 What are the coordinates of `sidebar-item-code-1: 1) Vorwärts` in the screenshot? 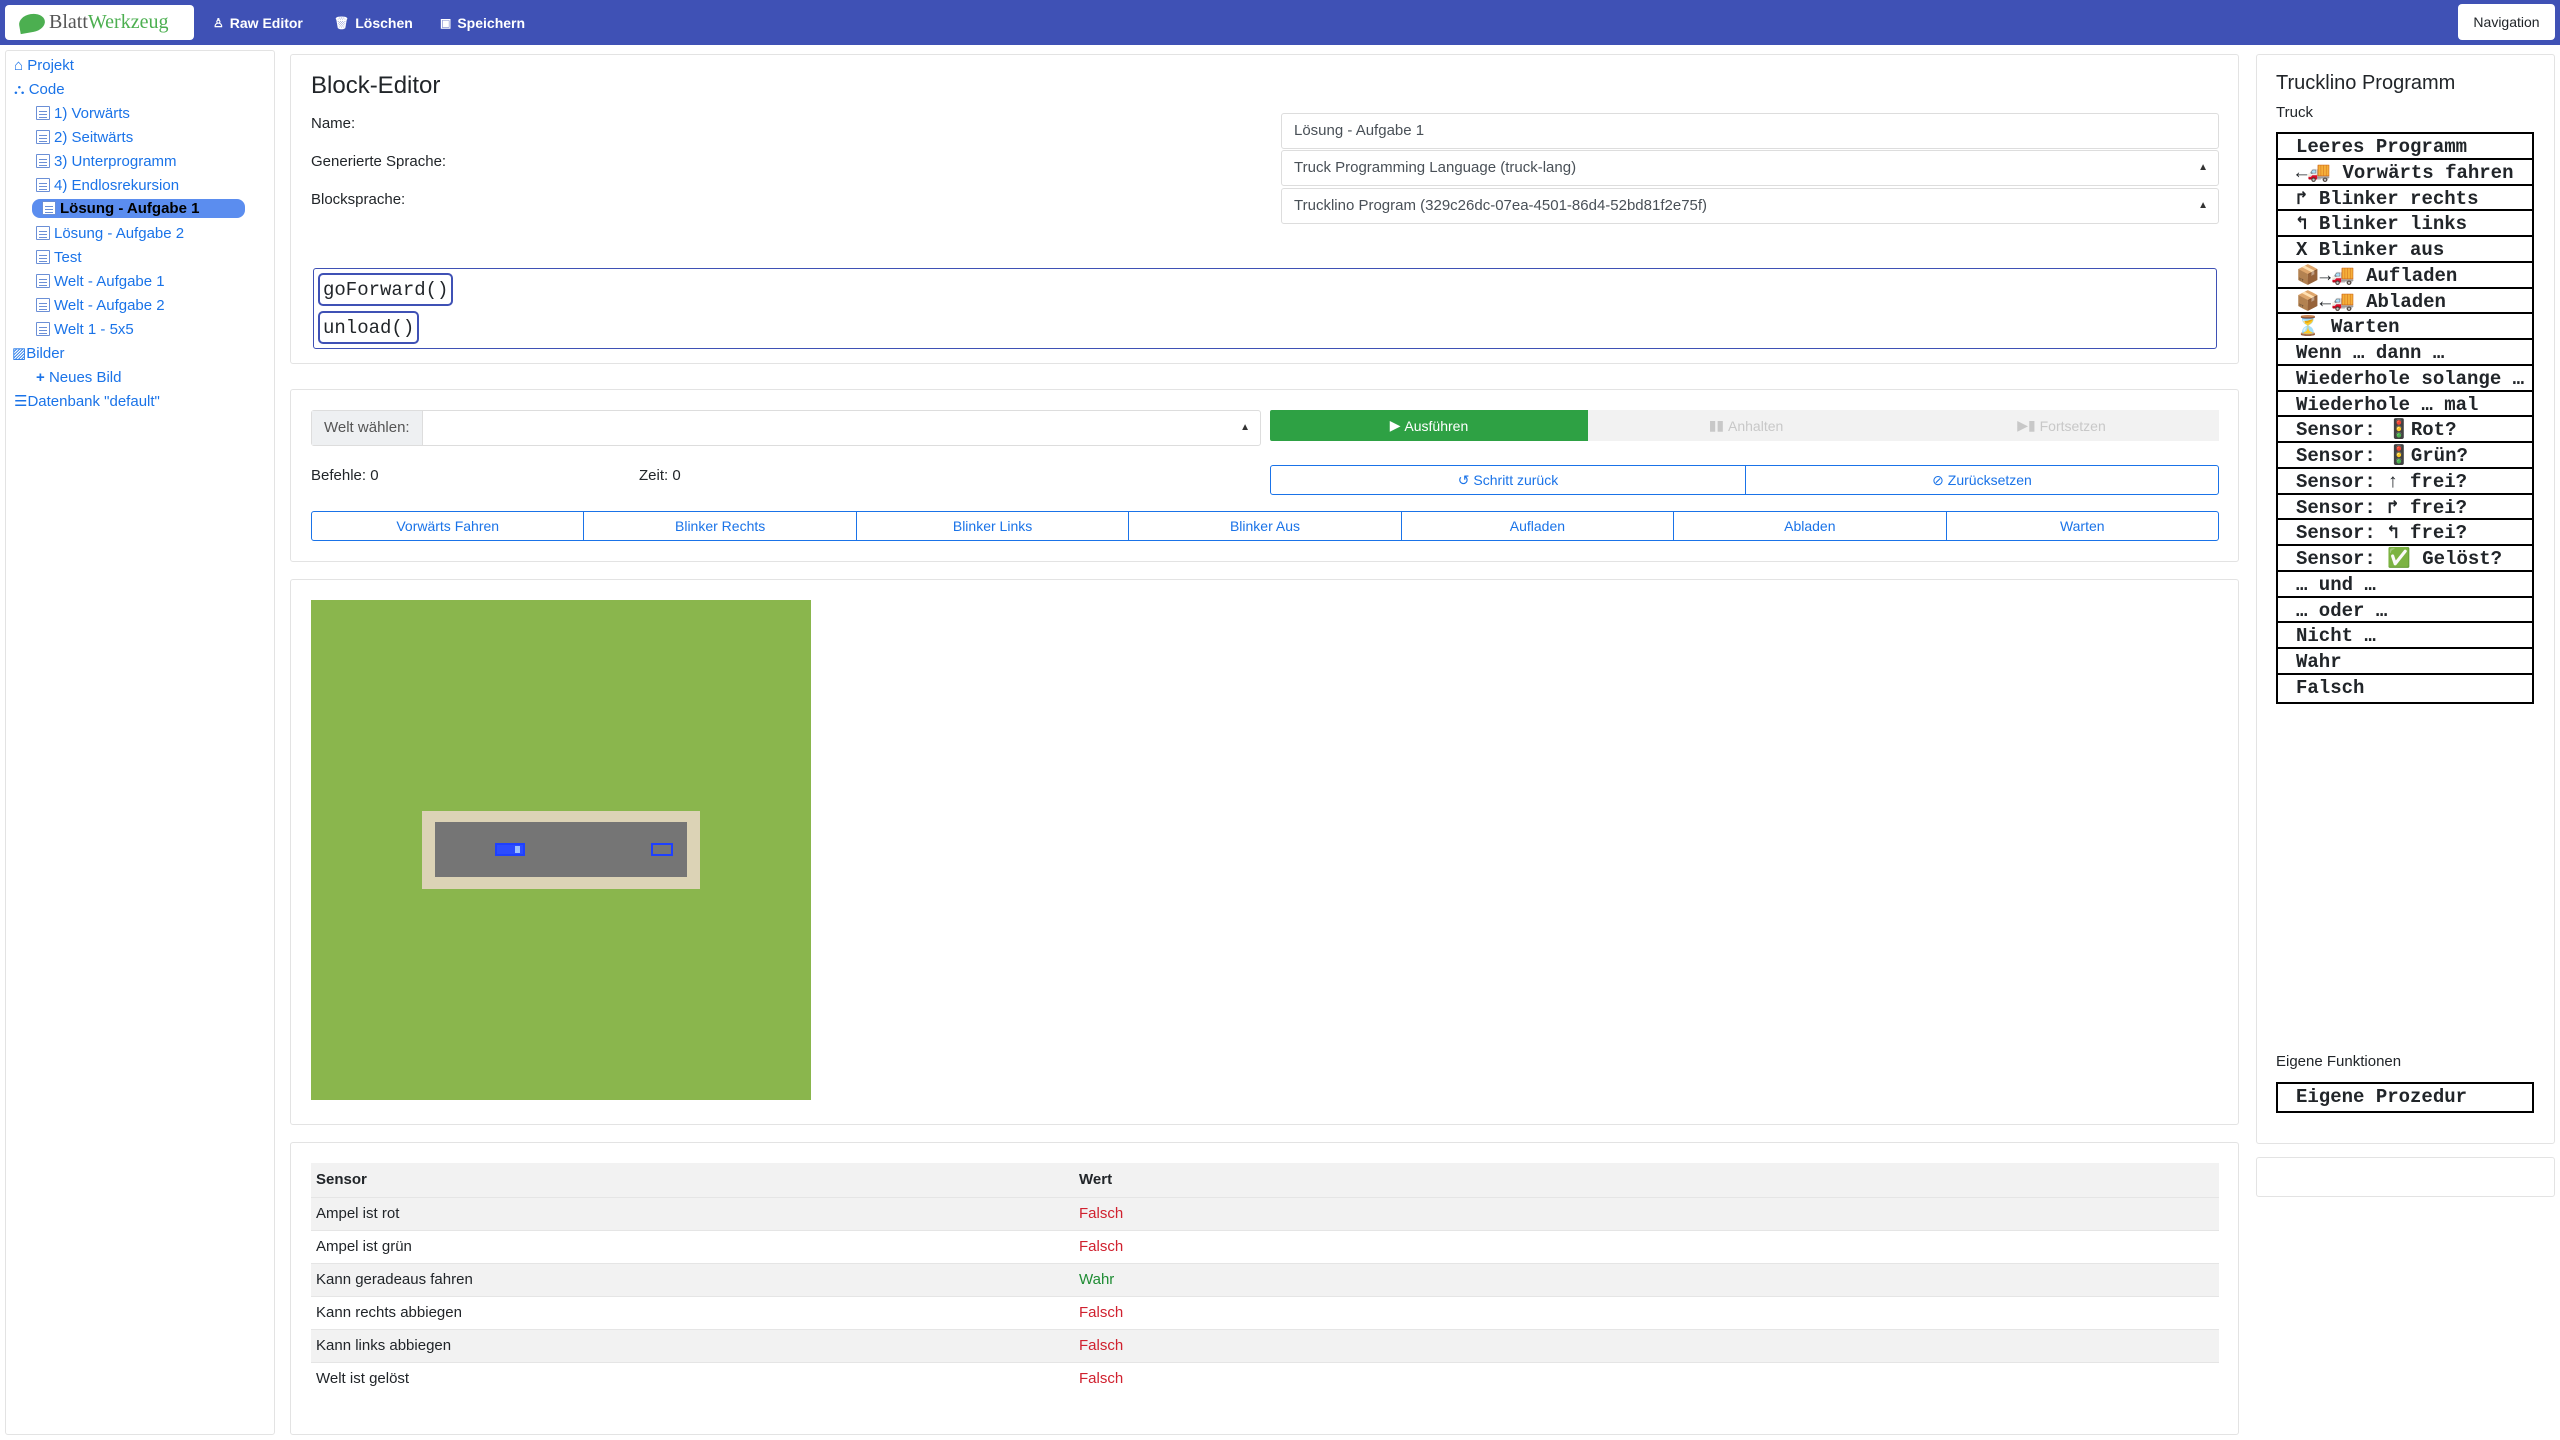 It's located at (83, 114).